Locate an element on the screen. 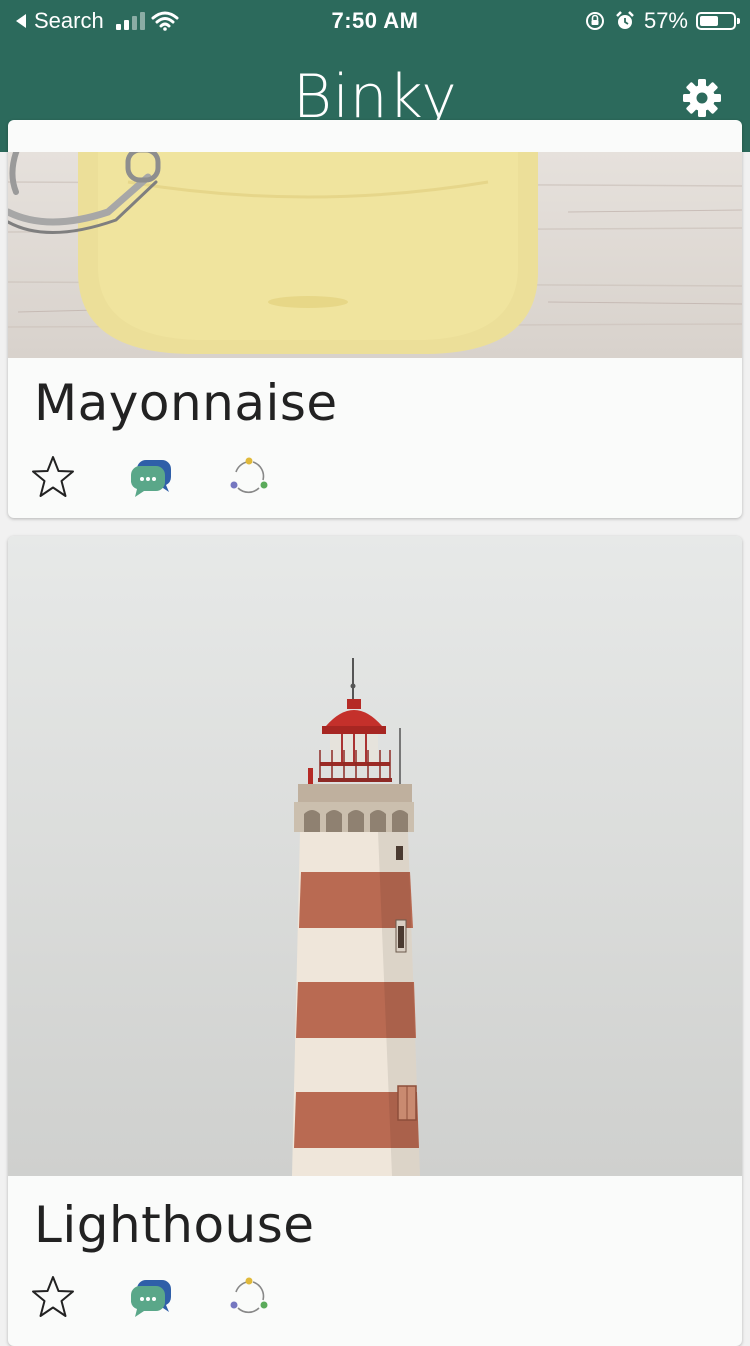 Image resolution: width=750 pixels, height=1346 pixels. card-title: Mayonnaise is located at coordinates (186, 403).